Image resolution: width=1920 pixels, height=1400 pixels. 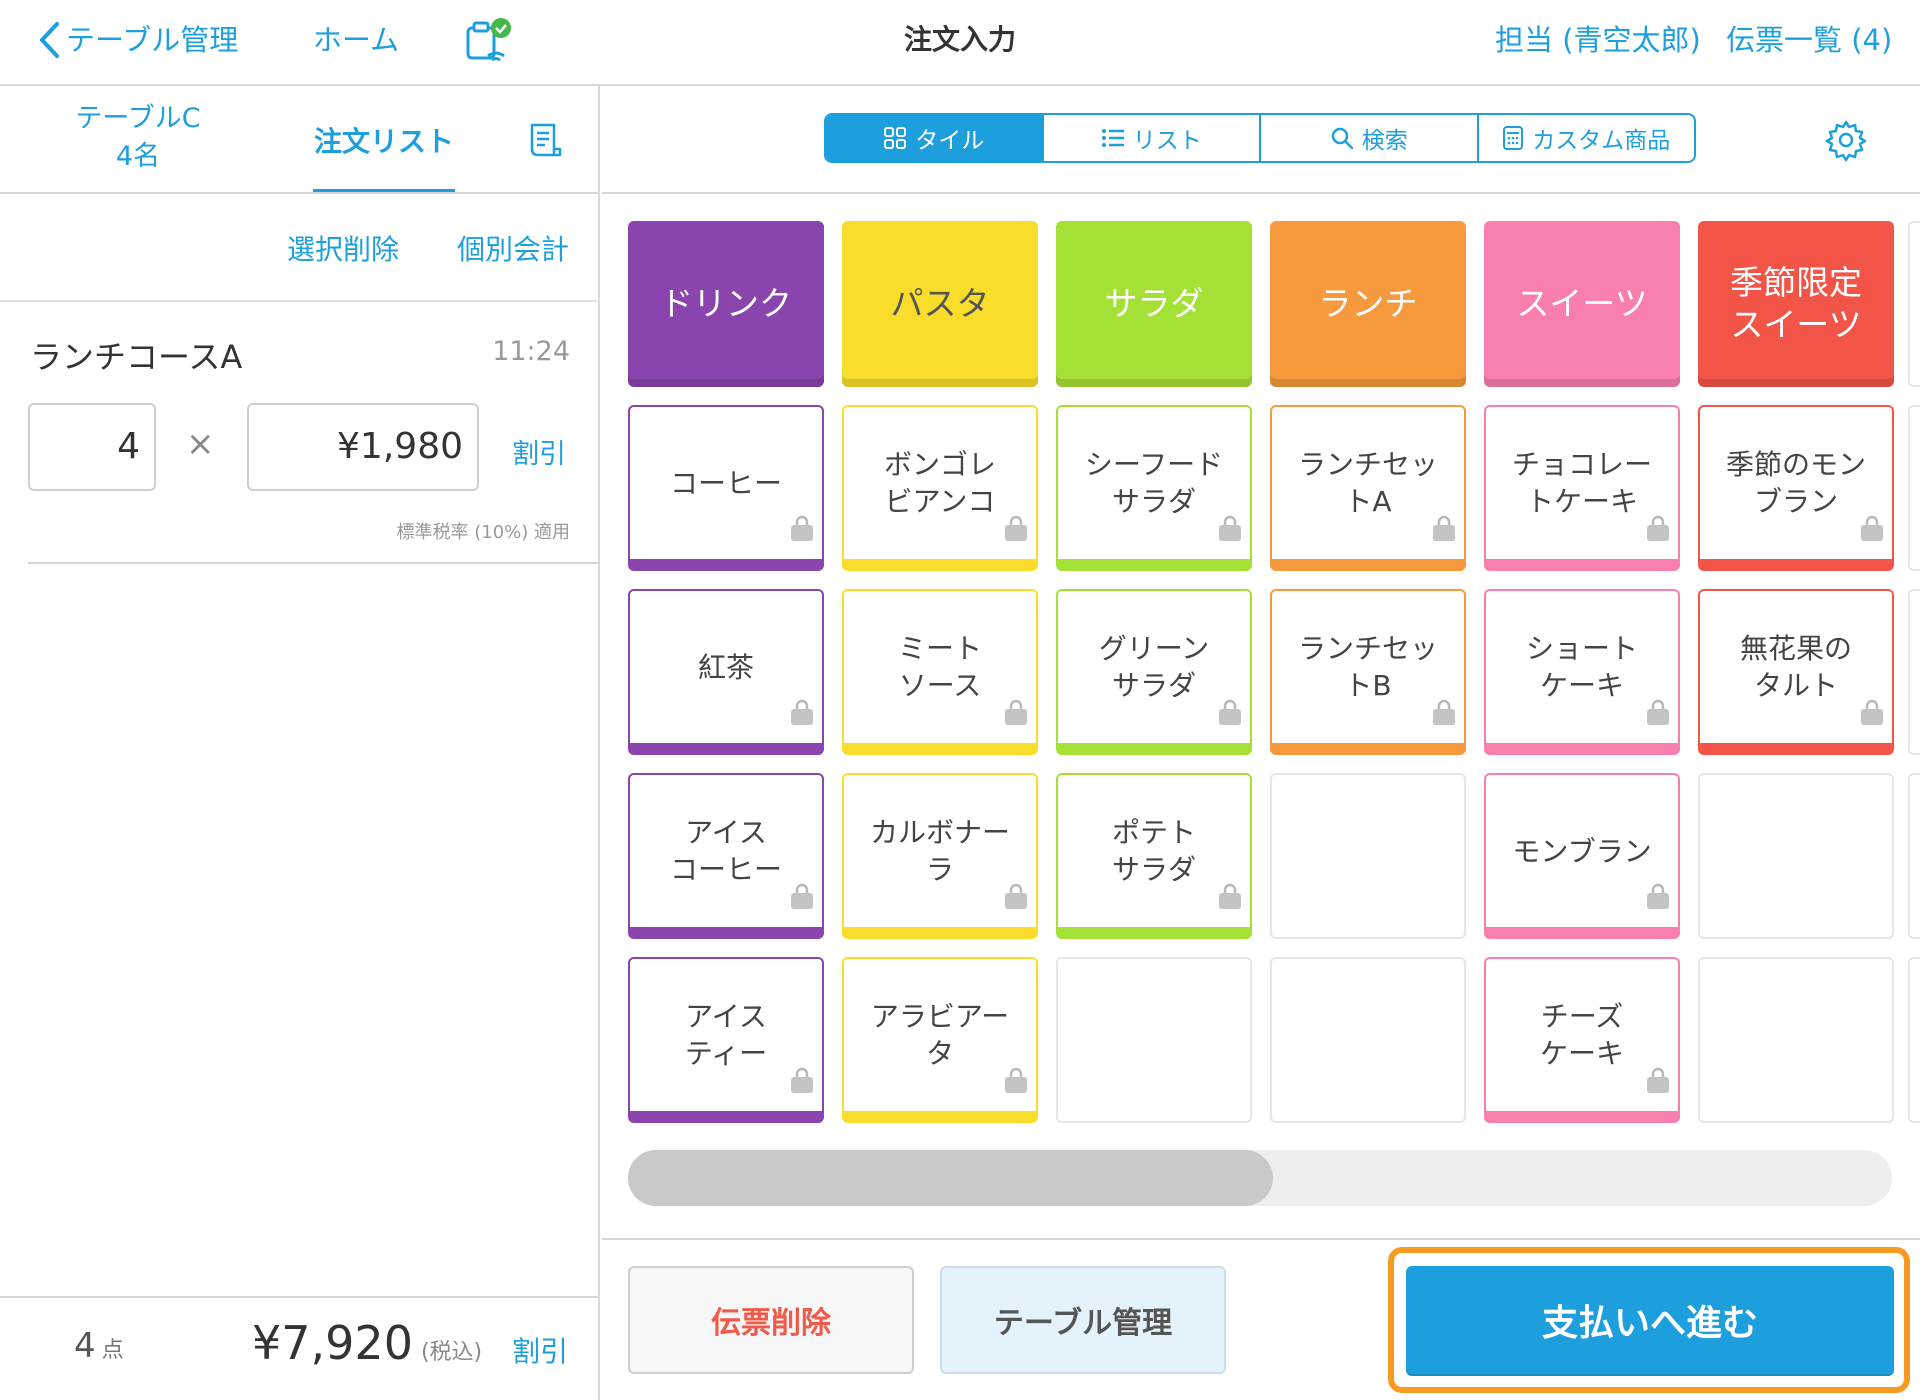 I want to click on product-tile: グリーン サラダ, so click(x=1154, y=672).